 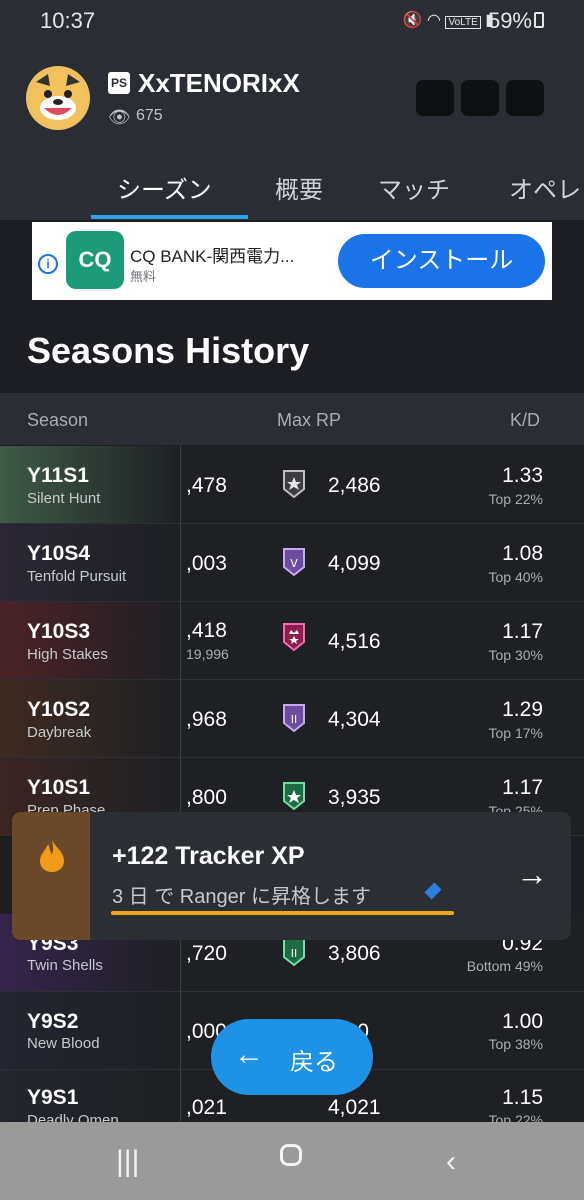 I want to click on eye-icon: 👁, so click(x=119, y=117).